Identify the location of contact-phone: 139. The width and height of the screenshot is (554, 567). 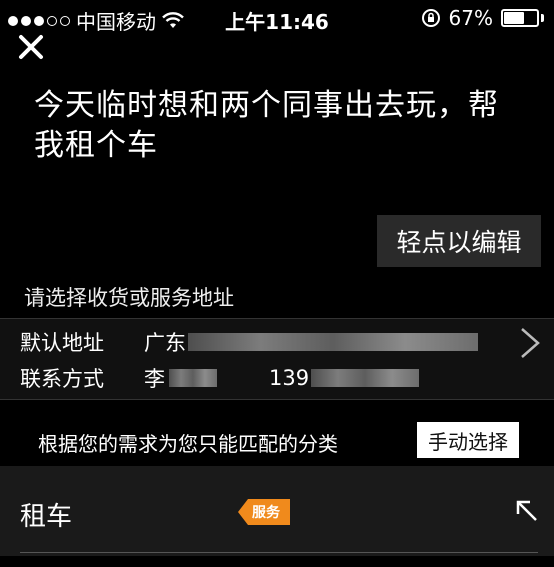
(289, 378).